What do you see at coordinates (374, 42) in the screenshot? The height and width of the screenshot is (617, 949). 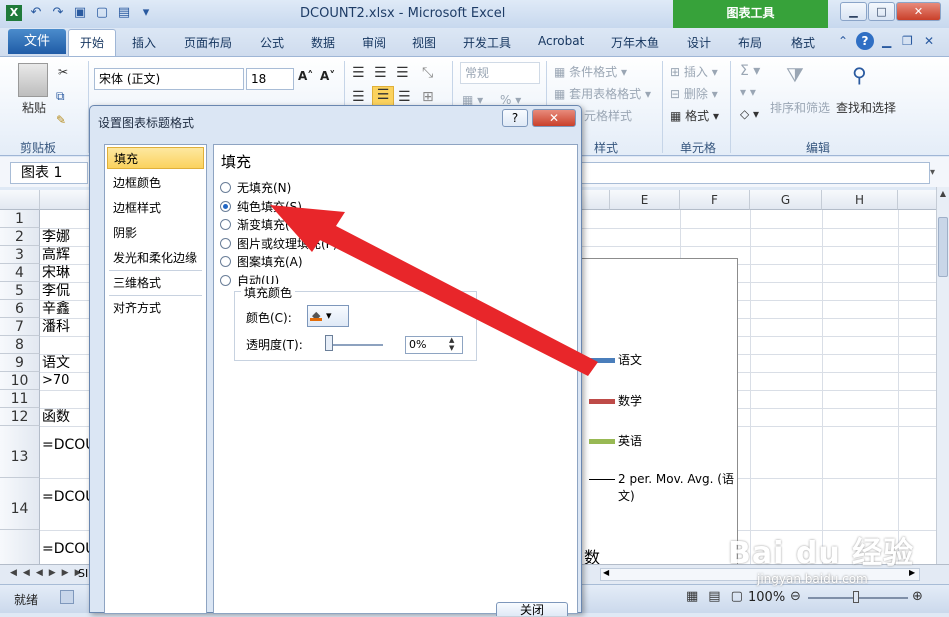 I see `tab-review: 审阅` at bounding box center [374, 42].